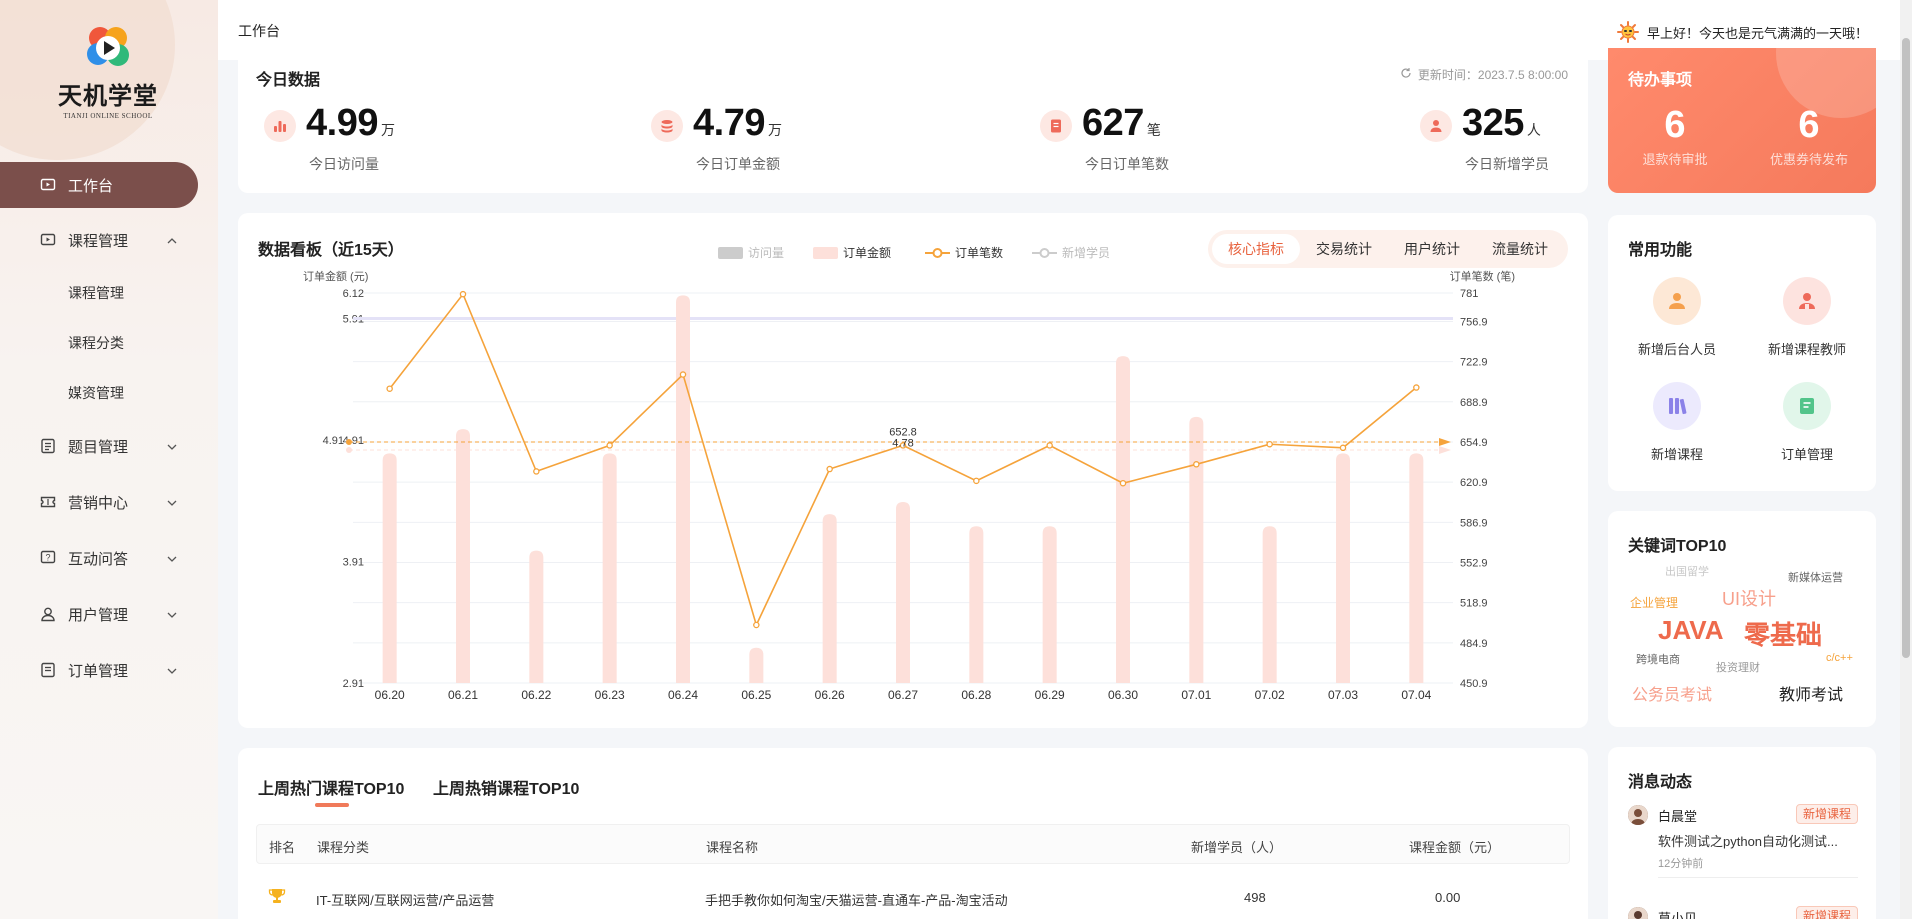  I want to click on keyword: 出国留学, so click(1687, 571).